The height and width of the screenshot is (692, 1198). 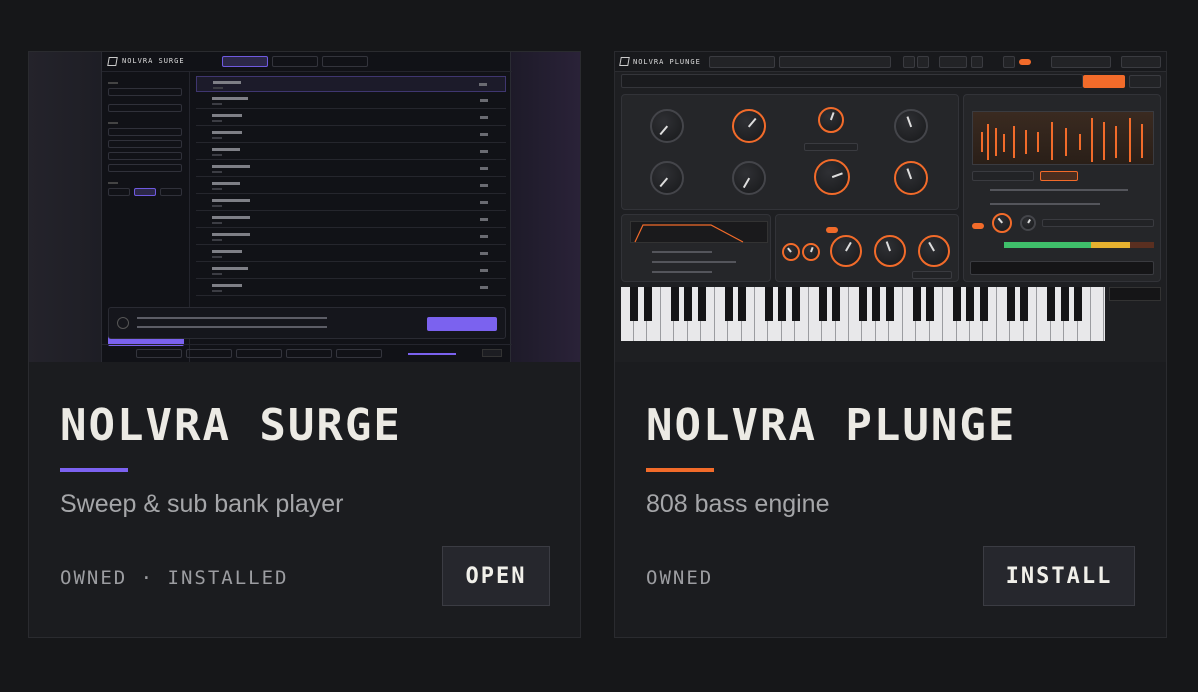 I want to click on waveform-display, so click(x=1063, y=138).